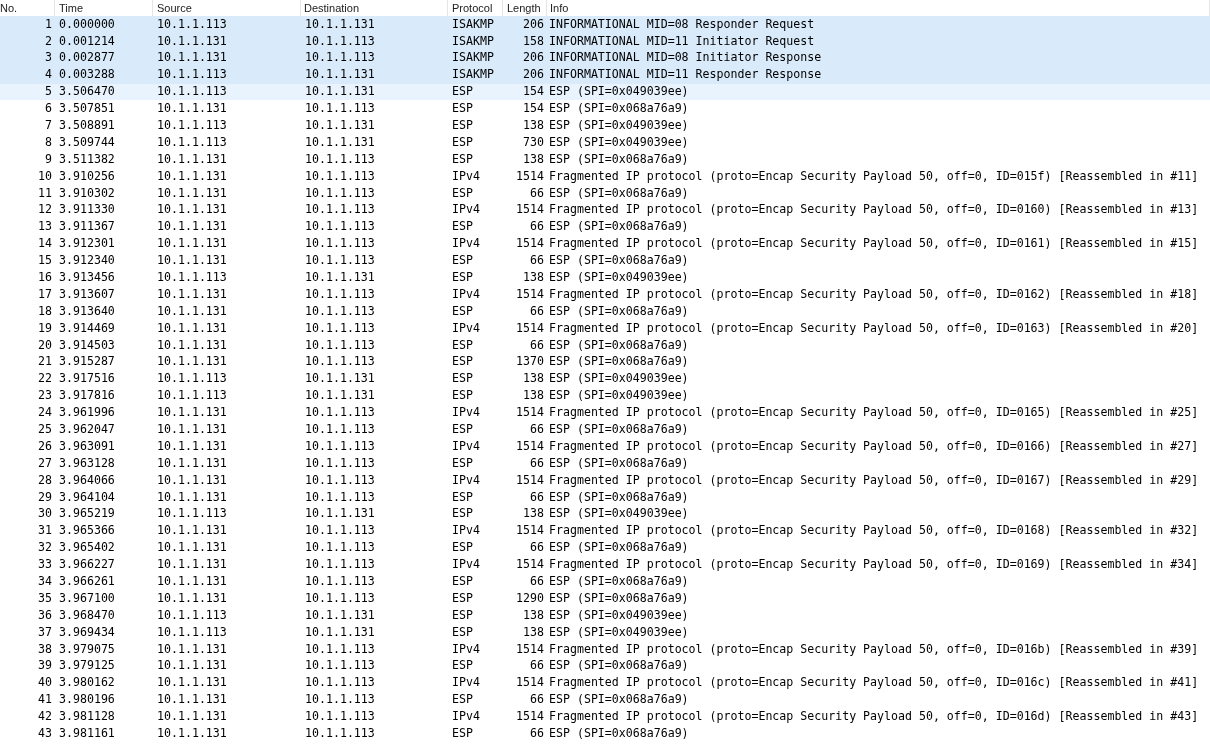 The height and width of the screenshot is (744, 1210). Describe the element at coordinates (87, 582) in the screenshot. I see `table-cell: 3.966261` at that location.